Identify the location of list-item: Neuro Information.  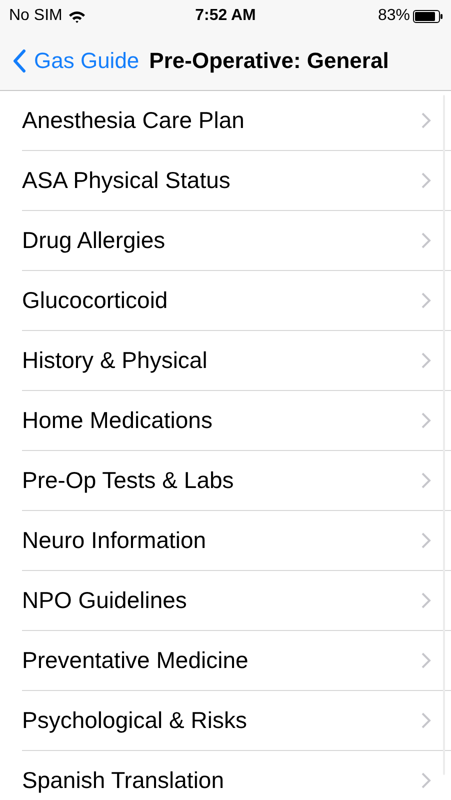
(236, 541).